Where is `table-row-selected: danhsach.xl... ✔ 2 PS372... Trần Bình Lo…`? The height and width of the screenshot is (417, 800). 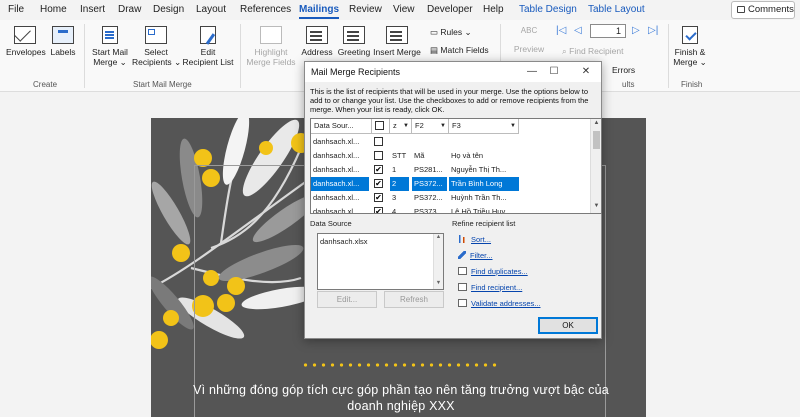
table-row-selected: danhsach.xl... ✔ 2 PS372... Trần Bình Lo… is located at coordinates (451, 184).